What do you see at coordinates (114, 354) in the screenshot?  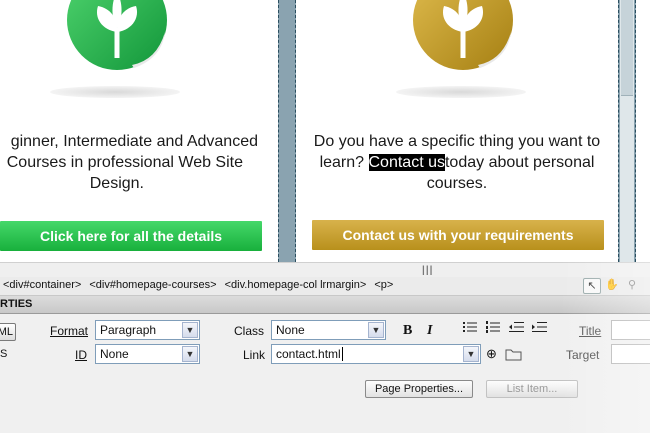 I see `id-value: None` at bounding box center [114, 354].